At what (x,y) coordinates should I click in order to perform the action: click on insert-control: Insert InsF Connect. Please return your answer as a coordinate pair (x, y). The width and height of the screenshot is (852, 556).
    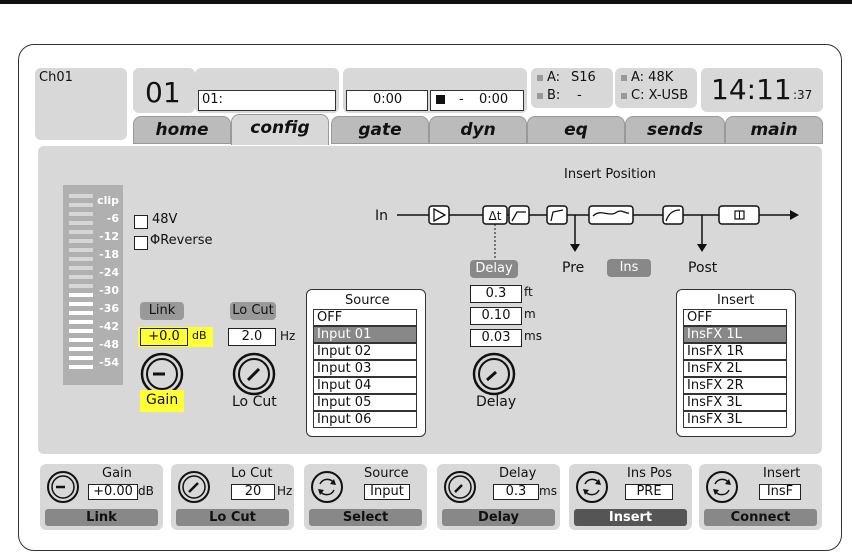
    Looking at the image, I should click on (760, 497).